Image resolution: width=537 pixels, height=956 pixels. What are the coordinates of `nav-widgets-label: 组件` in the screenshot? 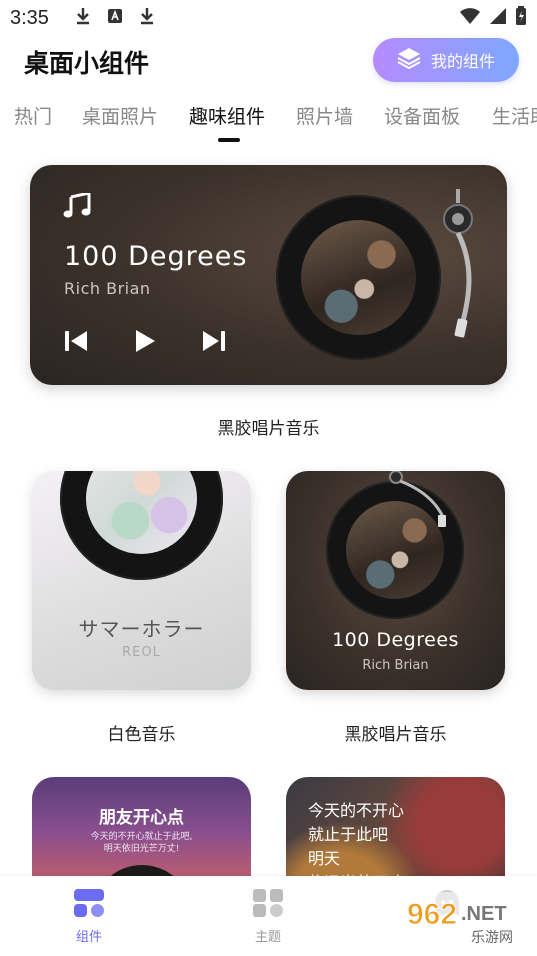 It's located at (88, 937).